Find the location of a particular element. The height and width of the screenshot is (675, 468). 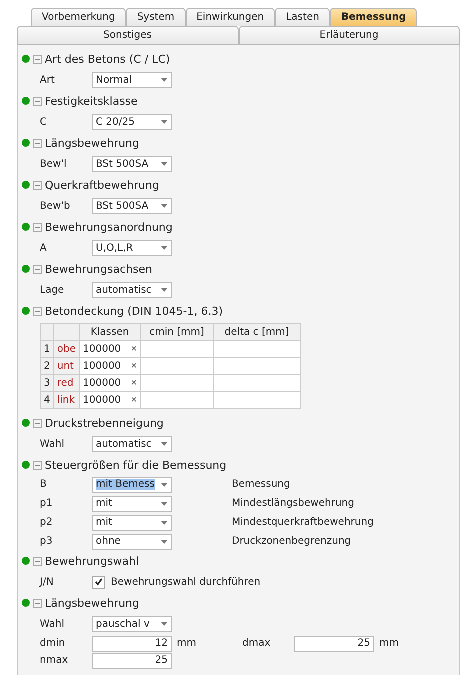

tab: Bemessung is located at coordinates (374, 17).